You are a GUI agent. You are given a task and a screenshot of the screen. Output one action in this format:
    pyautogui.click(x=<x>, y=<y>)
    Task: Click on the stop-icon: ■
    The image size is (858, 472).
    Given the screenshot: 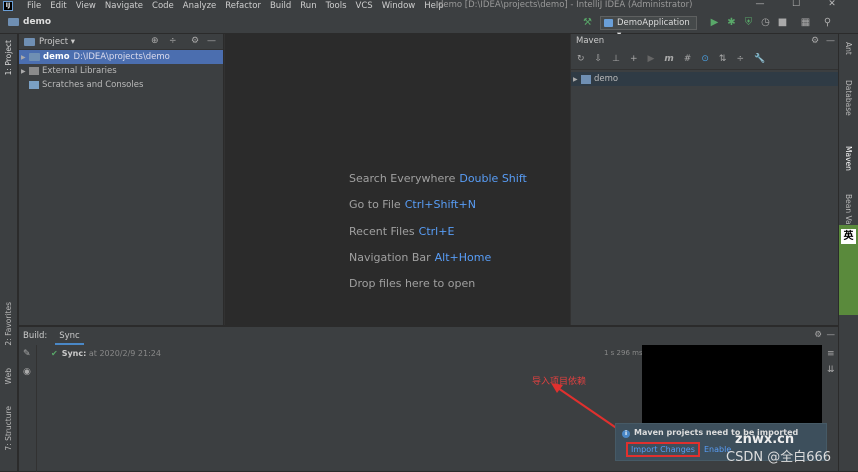 What is the action you would take?
    pyautogui.click(x=782, y=22)
    